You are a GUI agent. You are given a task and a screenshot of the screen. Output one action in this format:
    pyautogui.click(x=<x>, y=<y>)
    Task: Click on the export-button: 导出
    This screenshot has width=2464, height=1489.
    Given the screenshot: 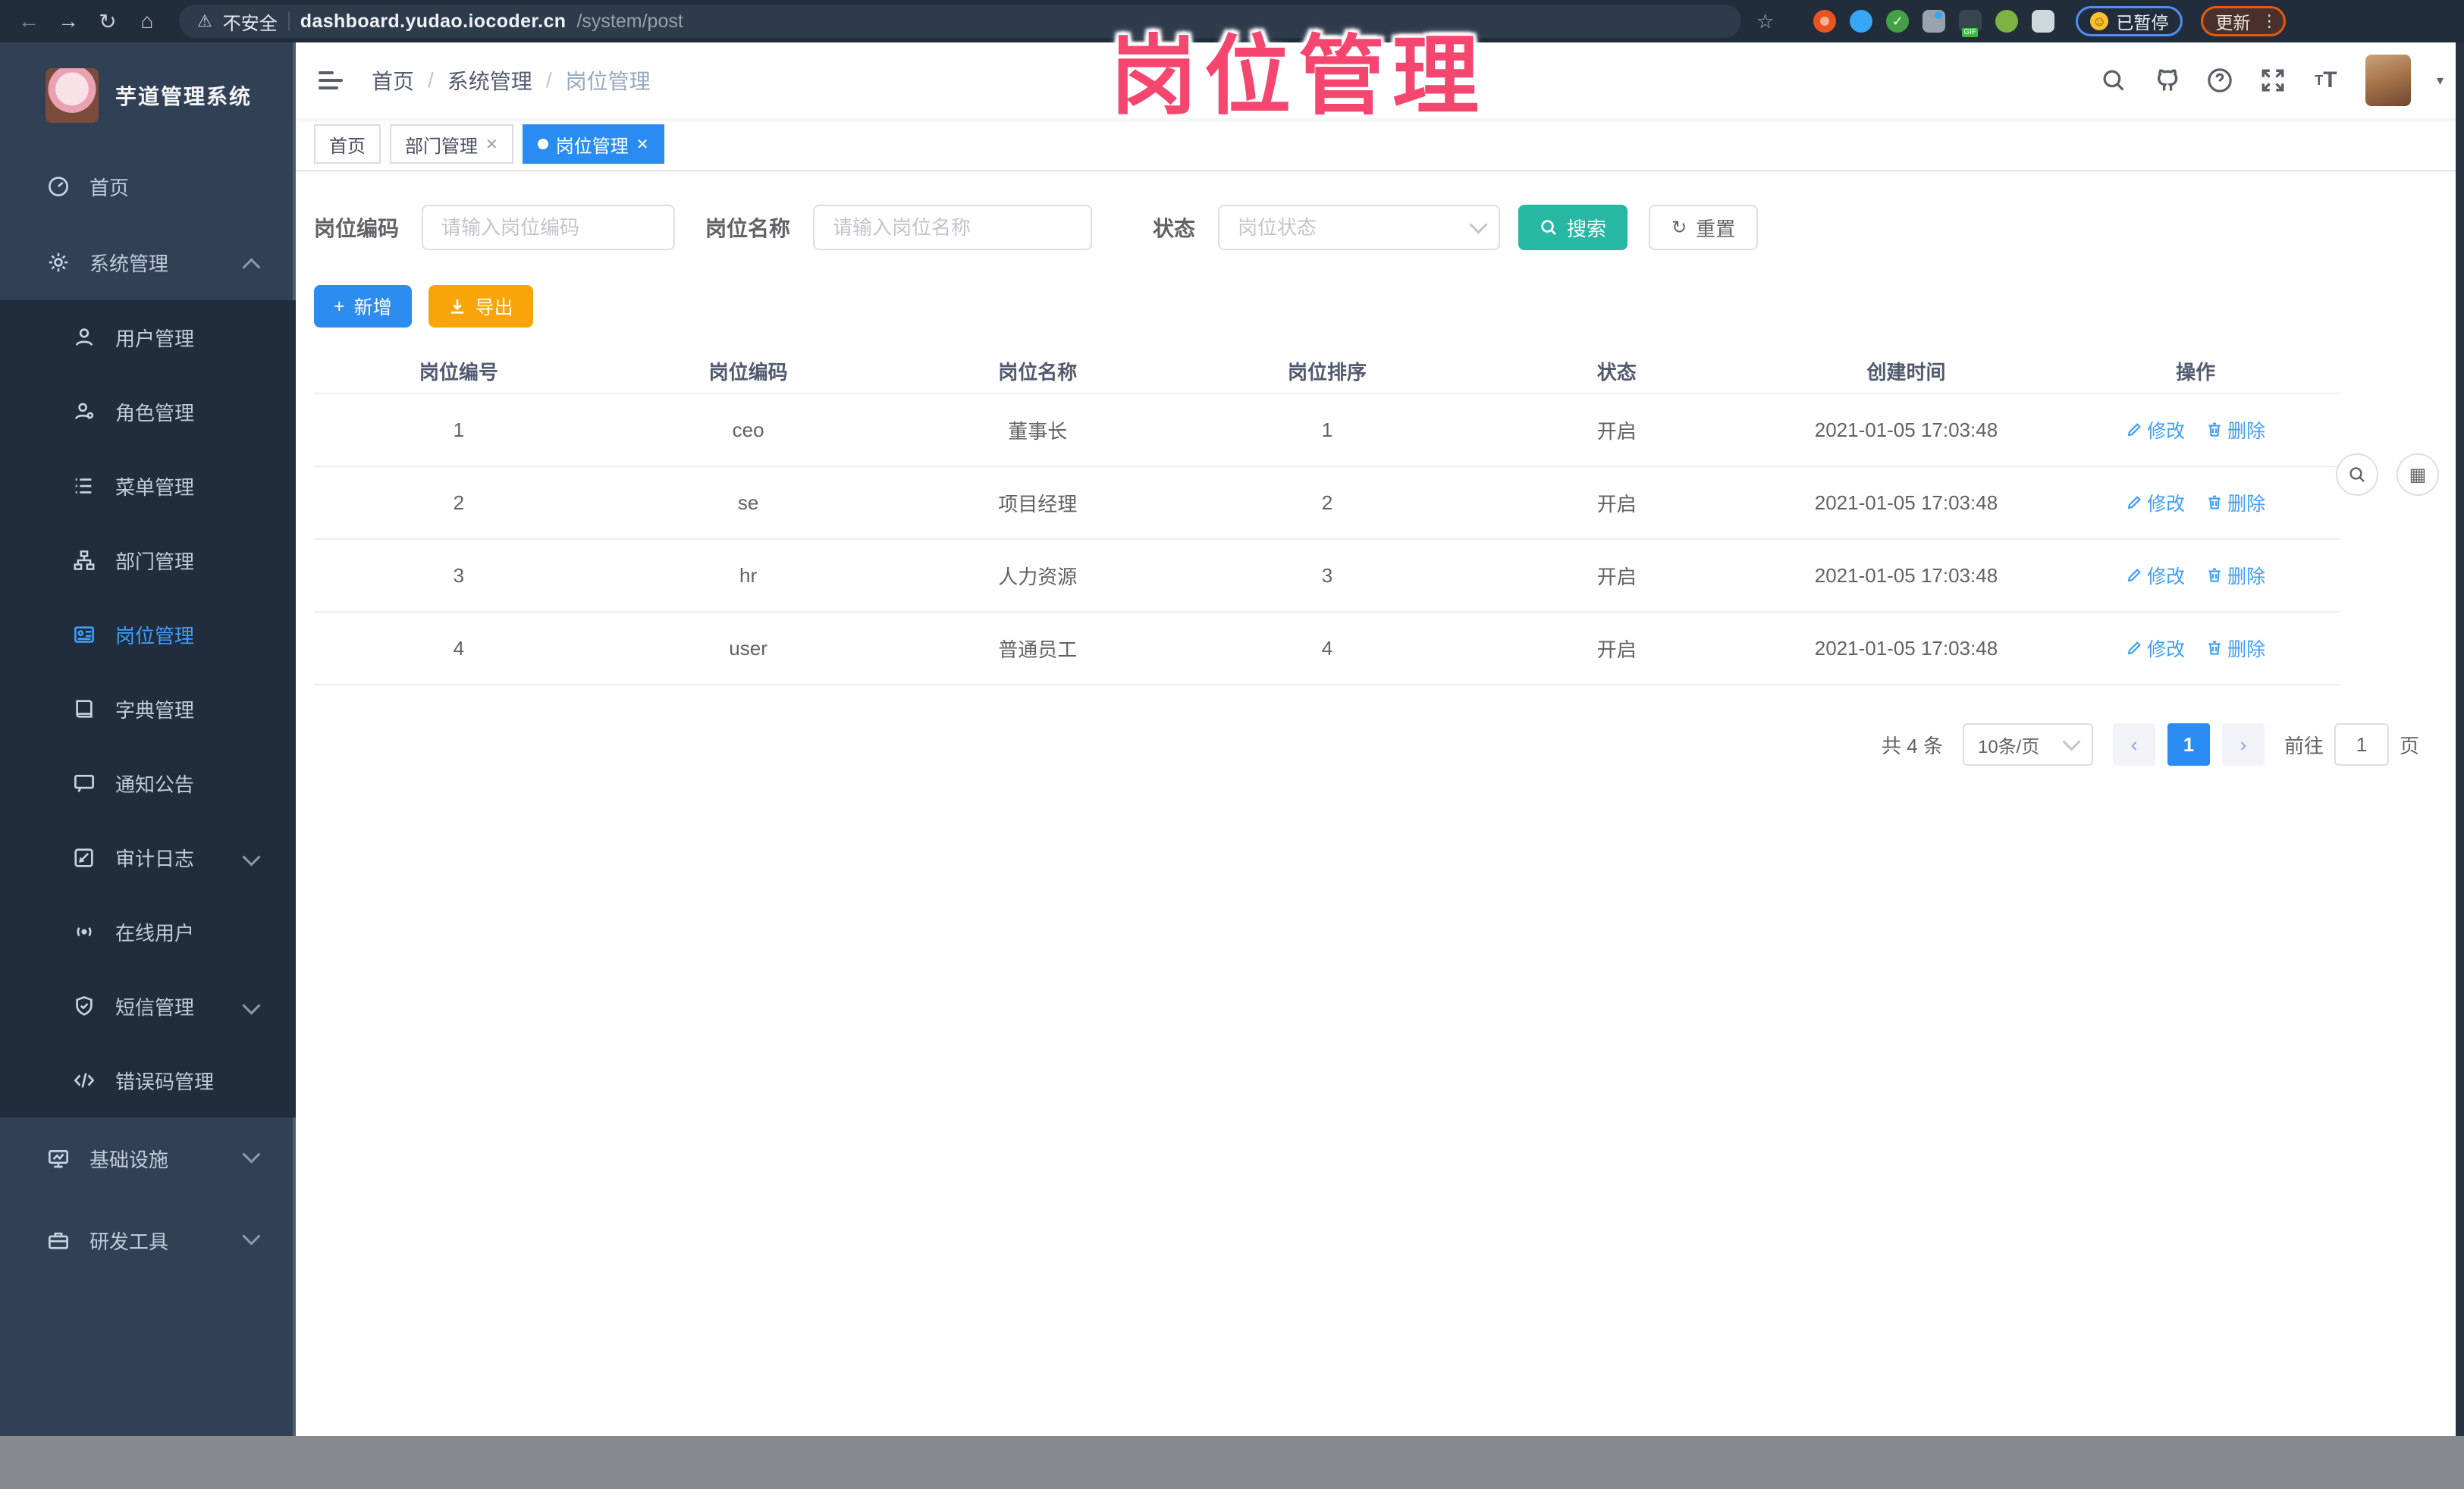 What is the action you would take?
    pyautogui.click(x=480, y=306)
    